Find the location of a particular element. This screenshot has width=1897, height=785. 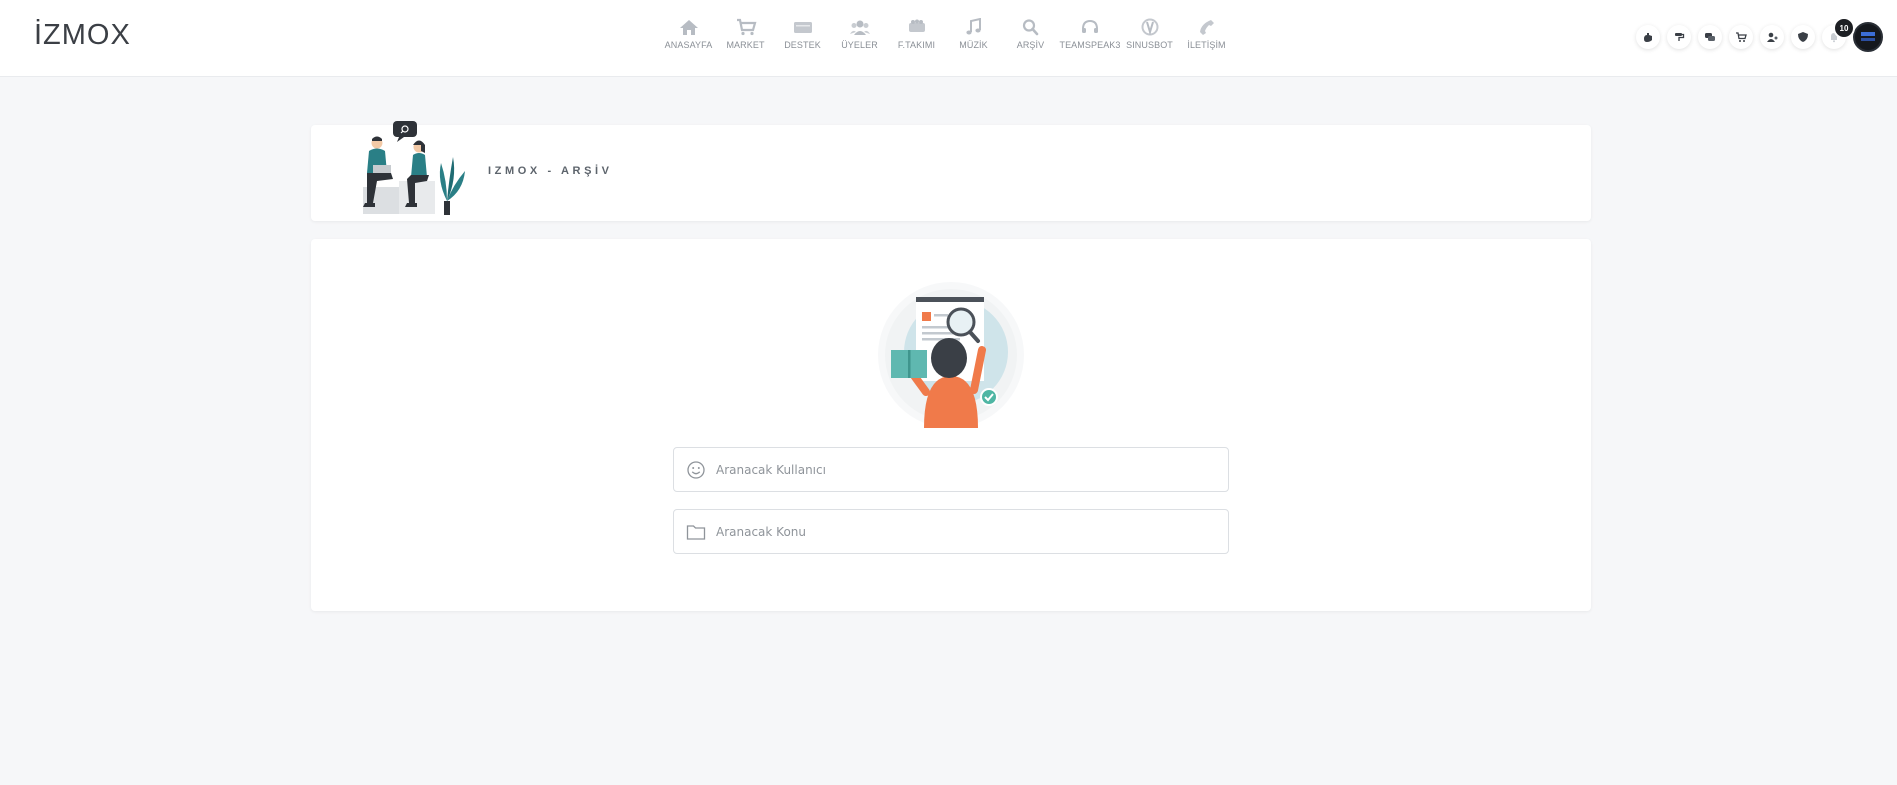

nav-label: SINUSBOT is located at coordinates (1149, 45).